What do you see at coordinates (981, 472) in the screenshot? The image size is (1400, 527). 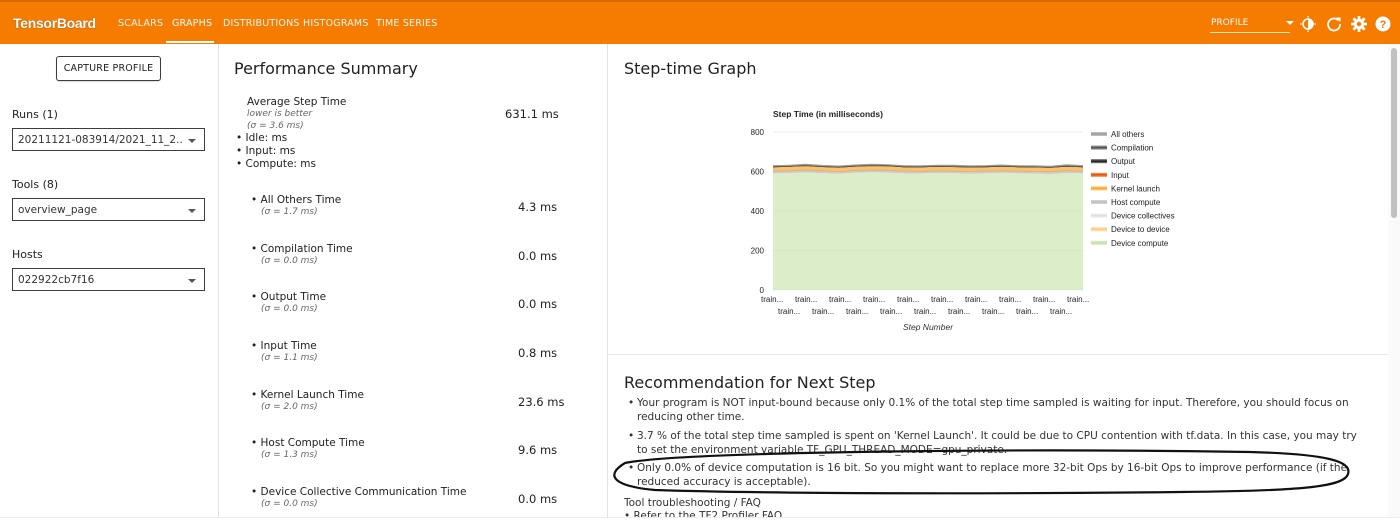 I see `hand-drawn-ellipse-annotation` at bounding box center [981, 472].